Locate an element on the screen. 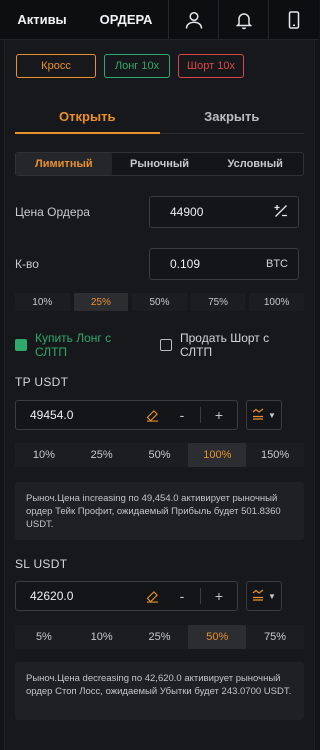 The image size is (320, 750). qty-unit: BTC is located at coordinates (277, 264).